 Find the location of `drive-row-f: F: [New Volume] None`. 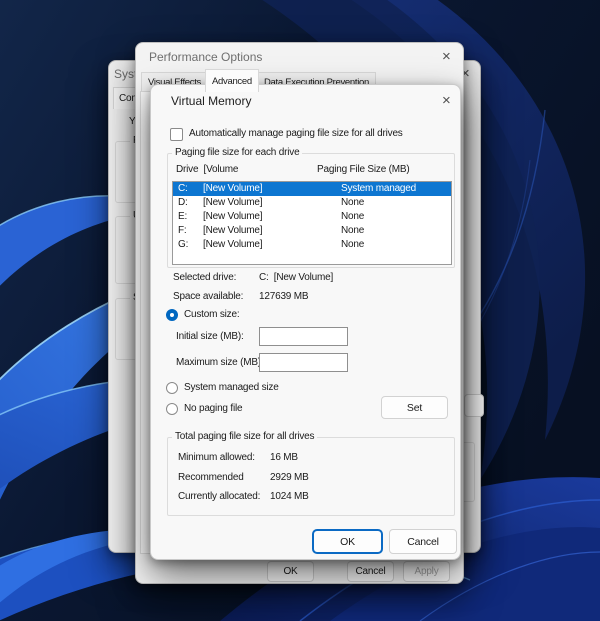

drive-row-f: F: [New Volume] None is located at coordinates (312, 231).